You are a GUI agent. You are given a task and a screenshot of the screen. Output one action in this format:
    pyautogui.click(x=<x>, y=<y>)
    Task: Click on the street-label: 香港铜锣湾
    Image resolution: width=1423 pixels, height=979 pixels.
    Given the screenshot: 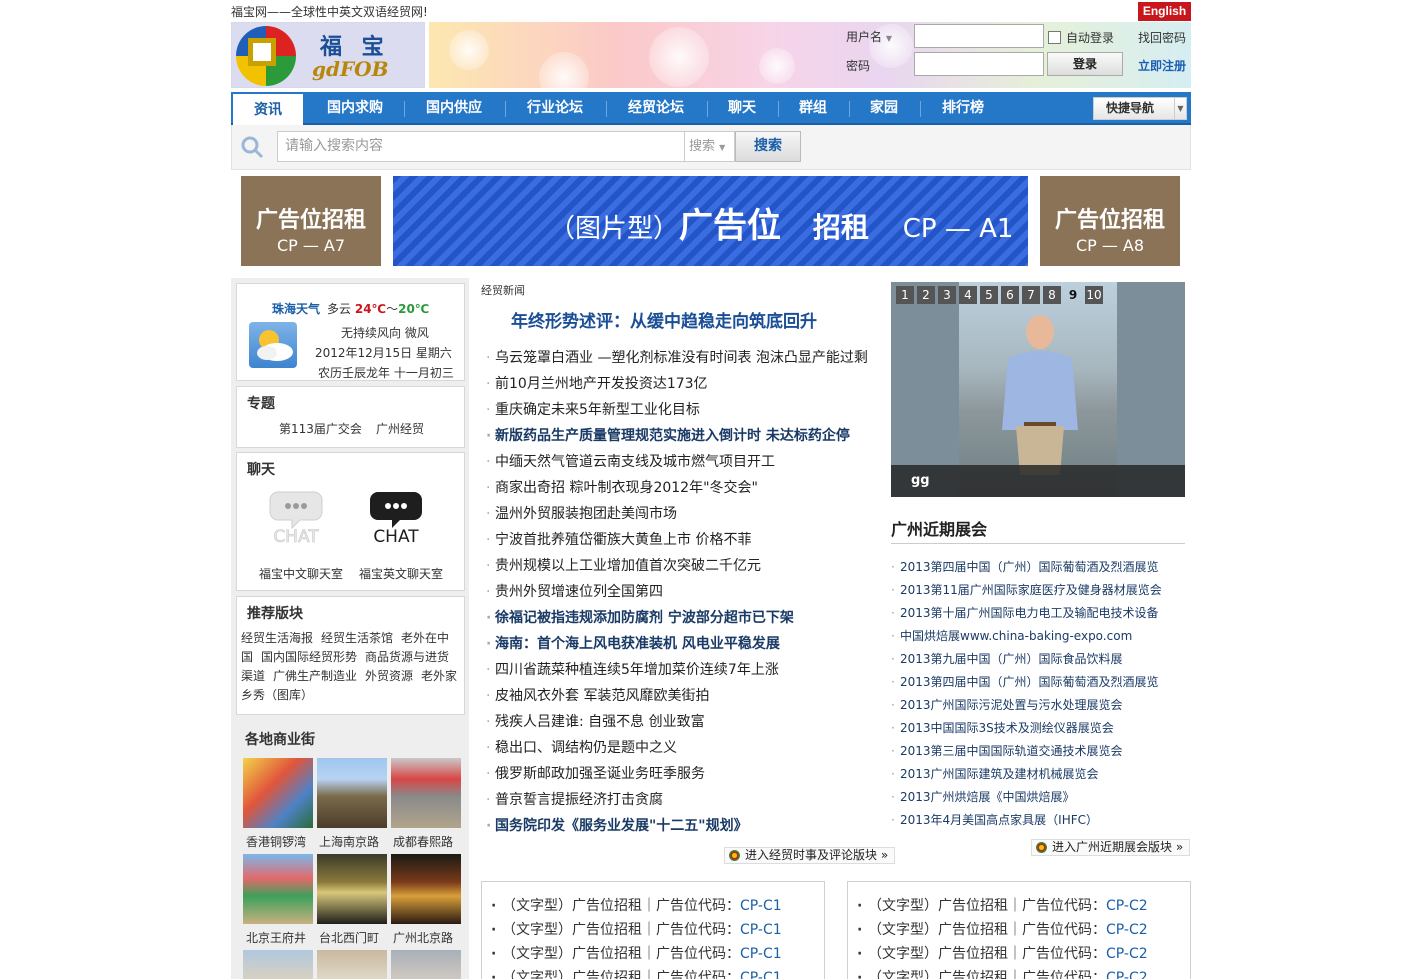 What is the action you would take?
    pyautogui.click(x=286, y=841)
    